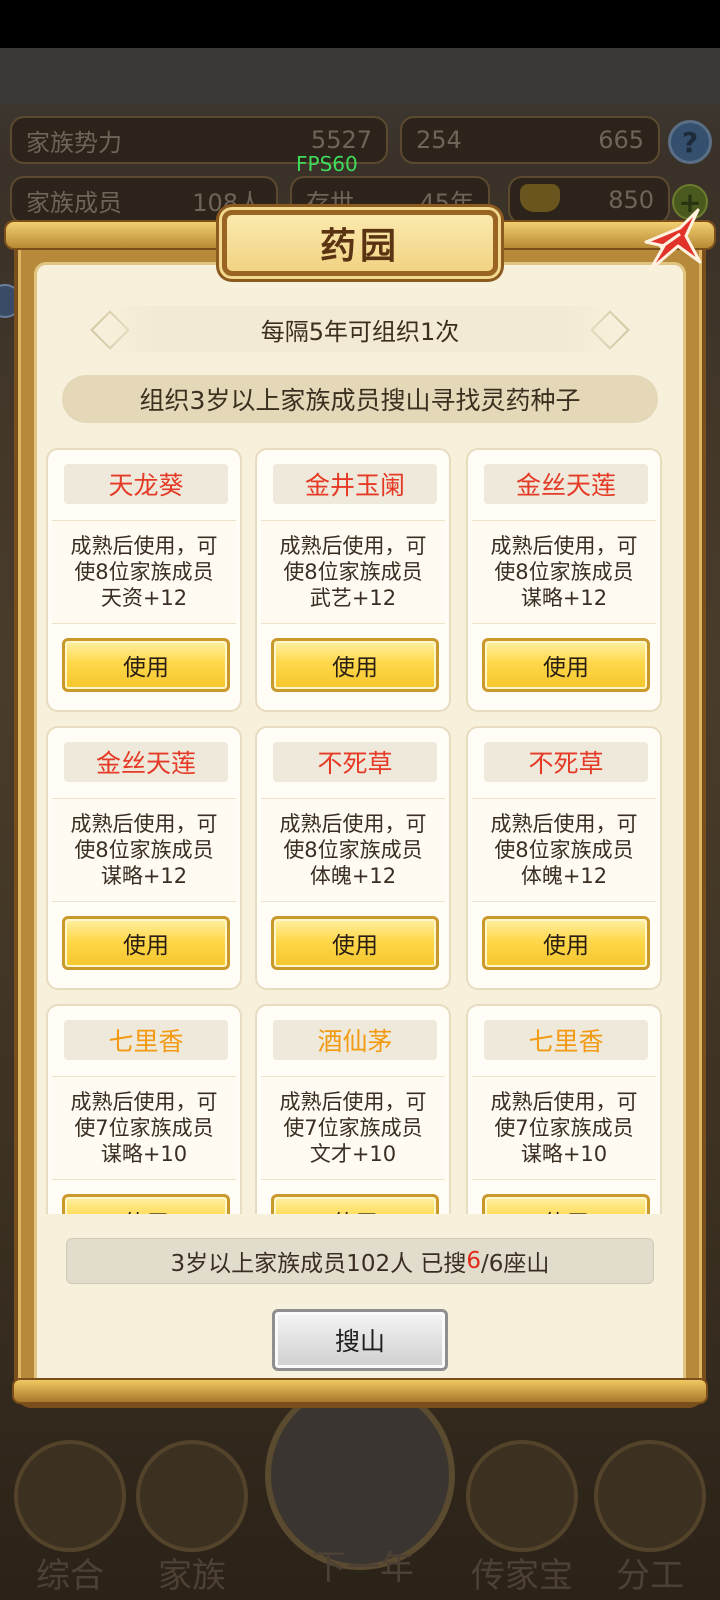  What do you see at coordinates (621, 140) in the screenshot?
I see `resource-2-value: 665` at bounding box center [621, 140].